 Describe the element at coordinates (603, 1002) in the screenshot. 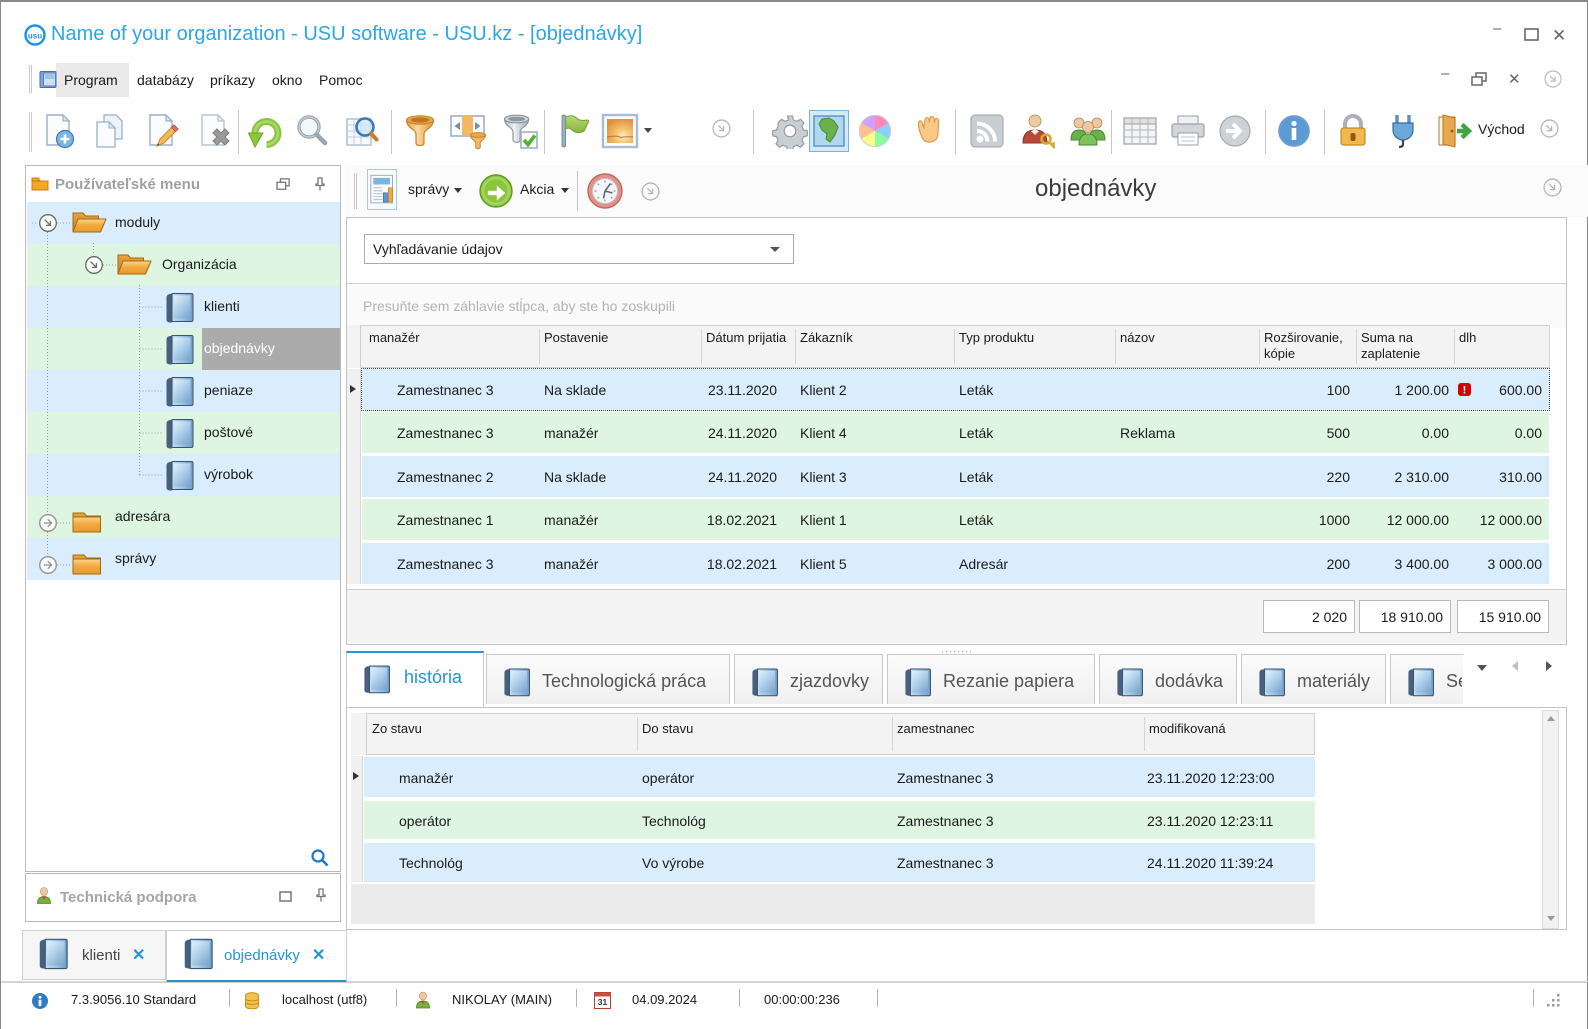

I see `svg-text: 31` at that location.